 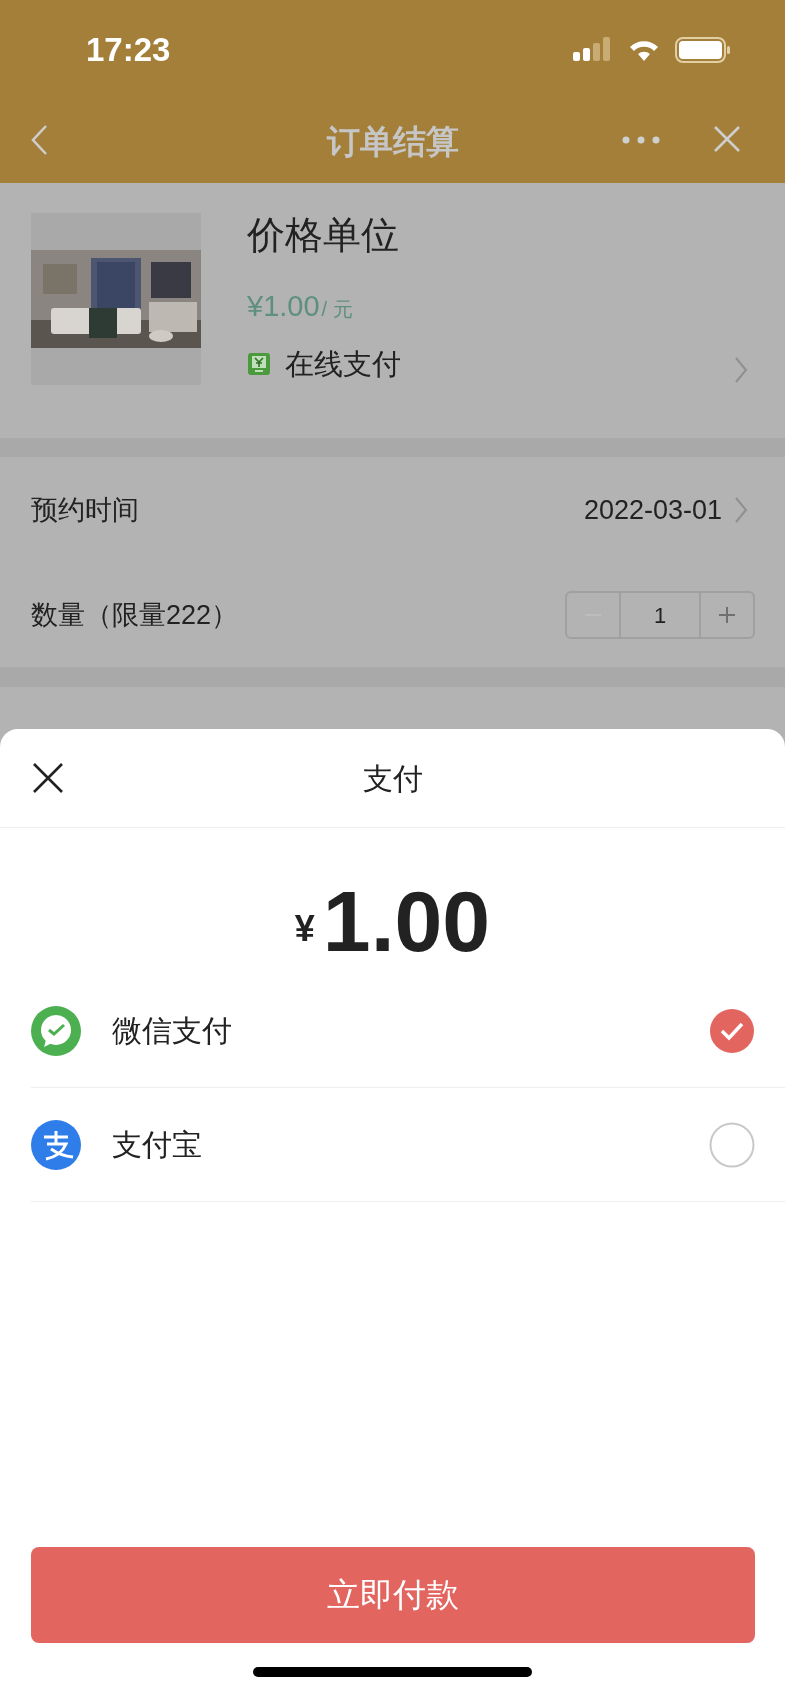 I want to click on quantity-label: 数量（限量222）, so click(x=135, y=615).